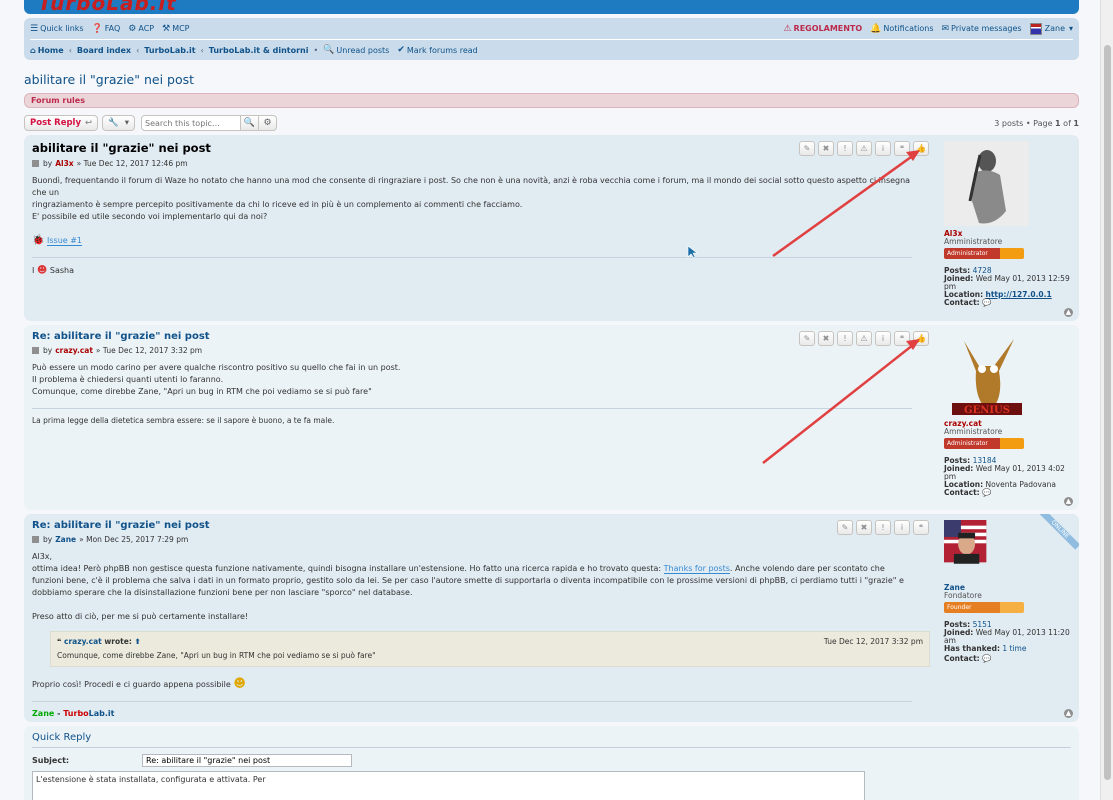  I want to click on faq-link: ❓ FAQ, so click(106, 29).